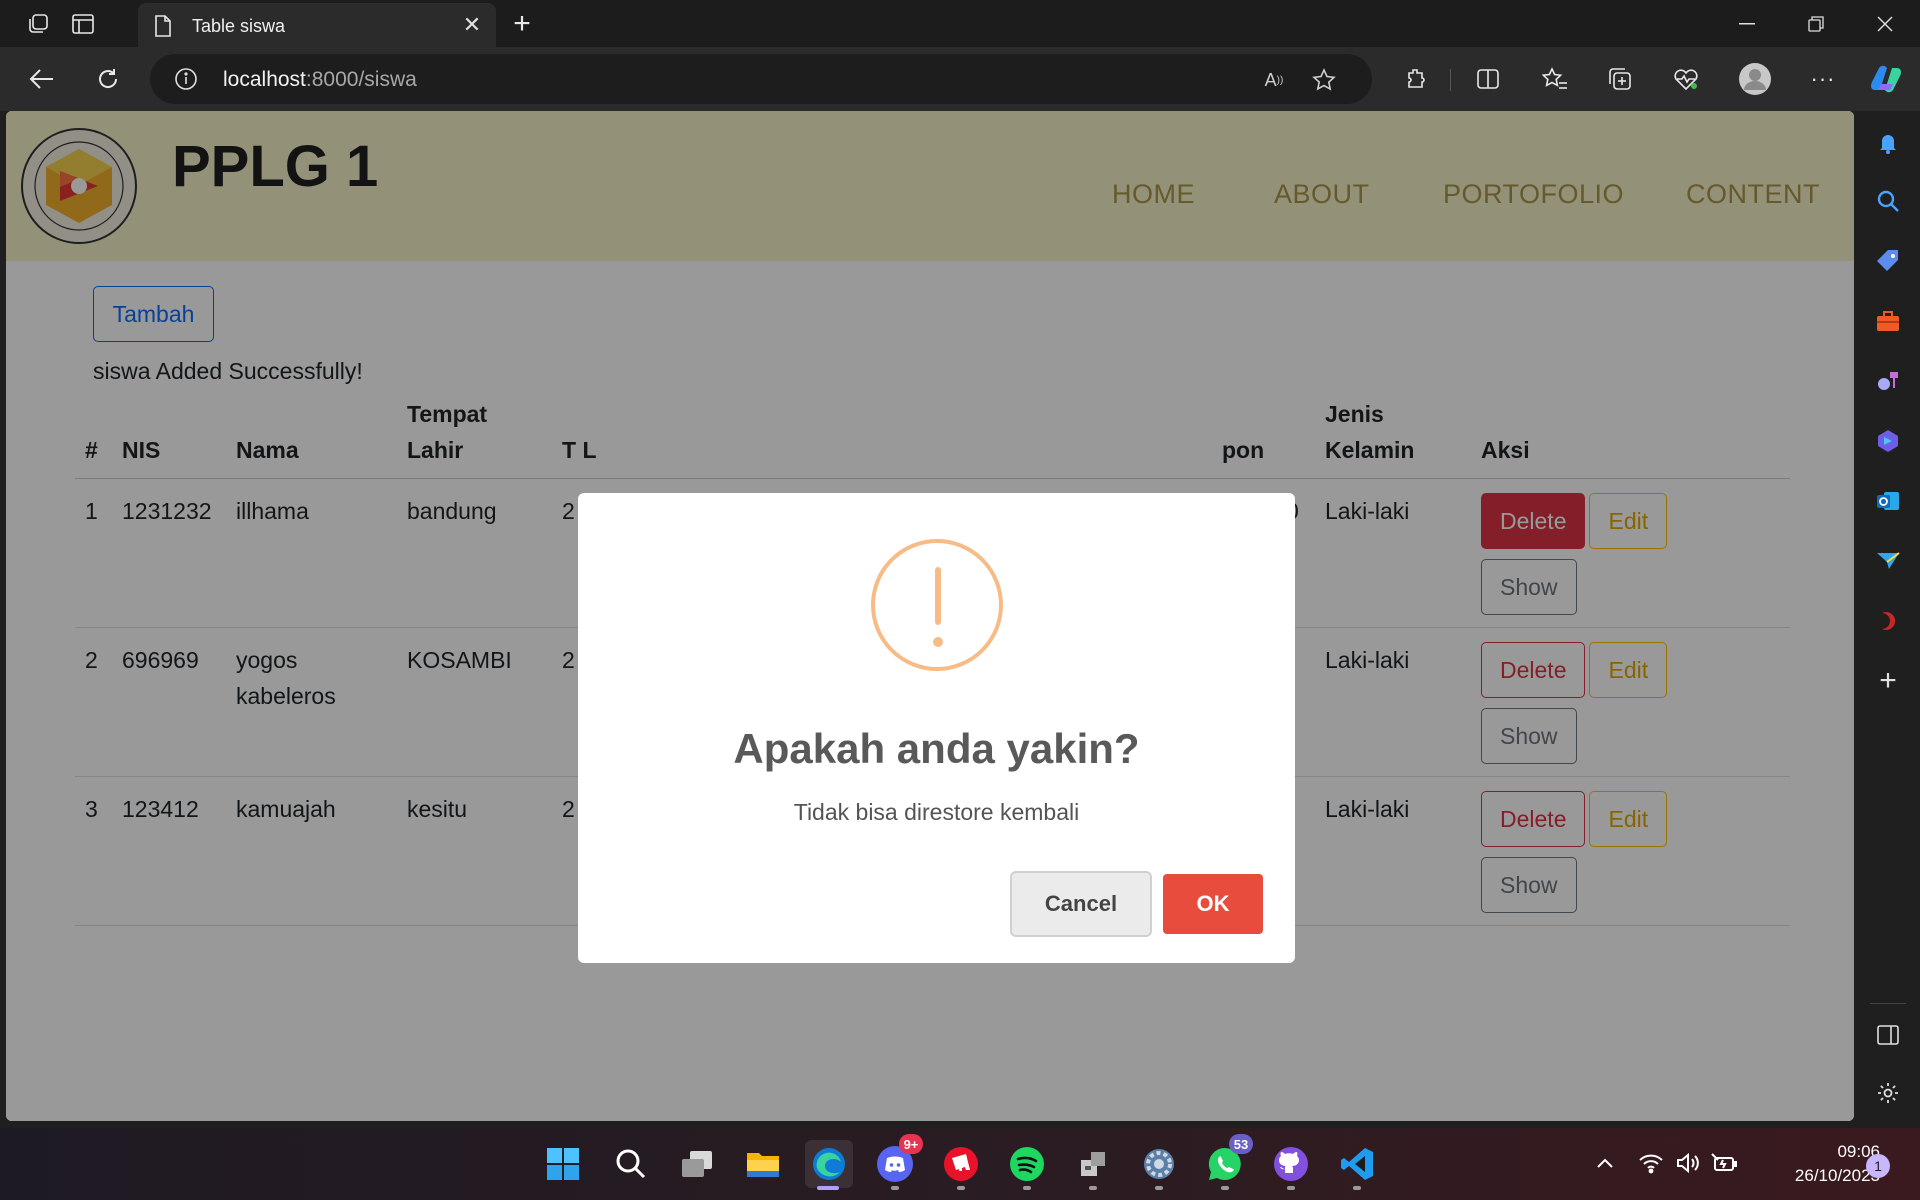 The image size is (1920, 1200). Describe the element at coordinates (1888, 681) in the screenshot. I see `add-sidebar-app-icon: +` at that location.